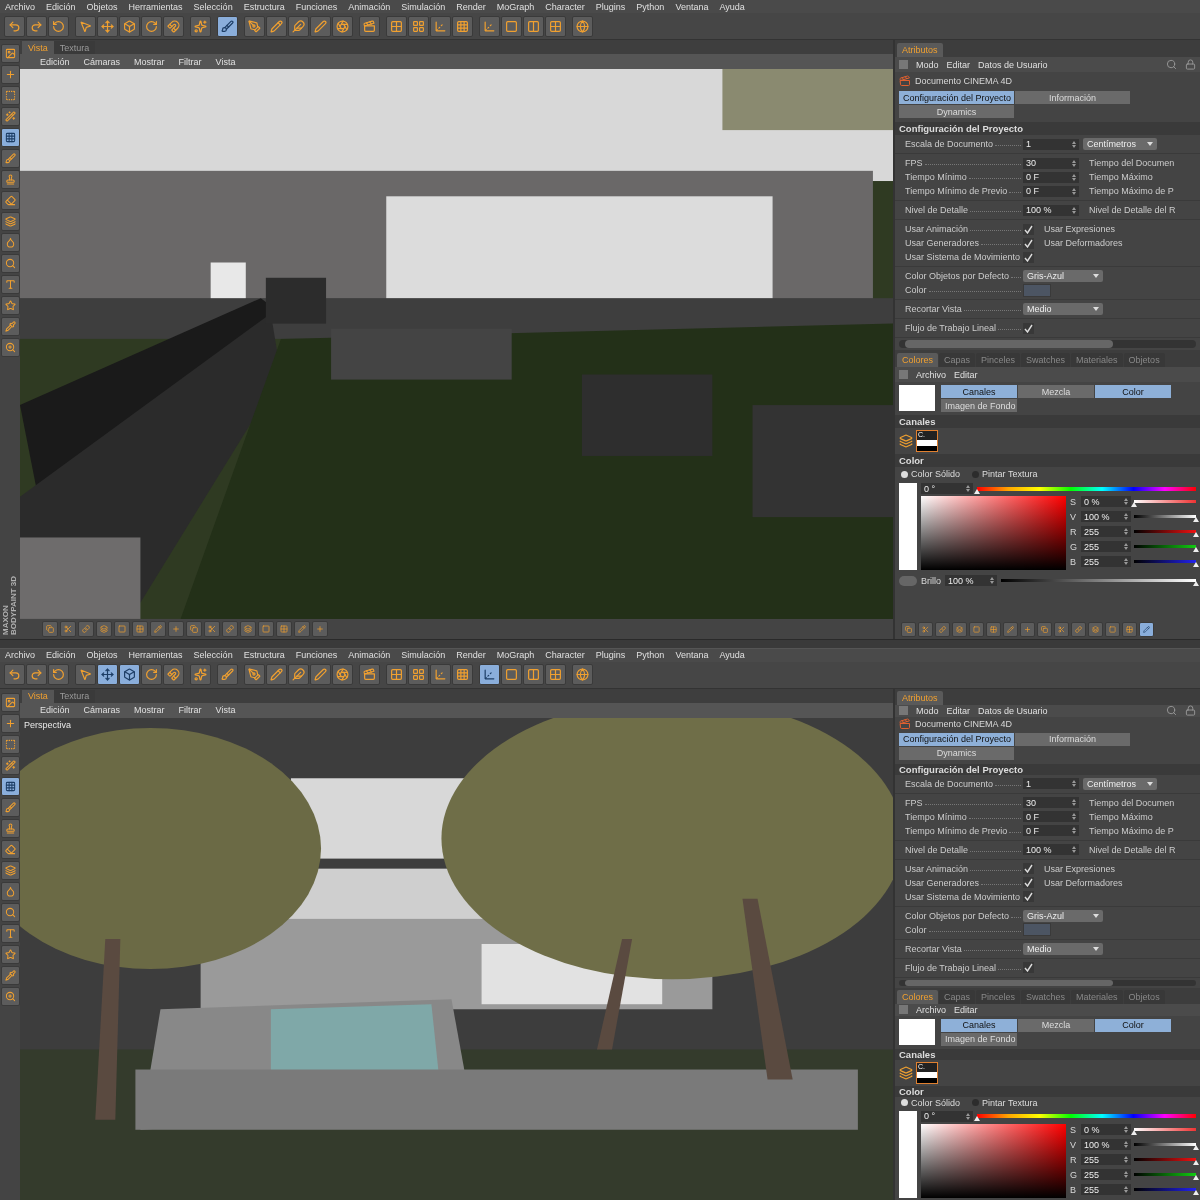  I want to click on attribute-tab: Dynamics, so click(956, 111).